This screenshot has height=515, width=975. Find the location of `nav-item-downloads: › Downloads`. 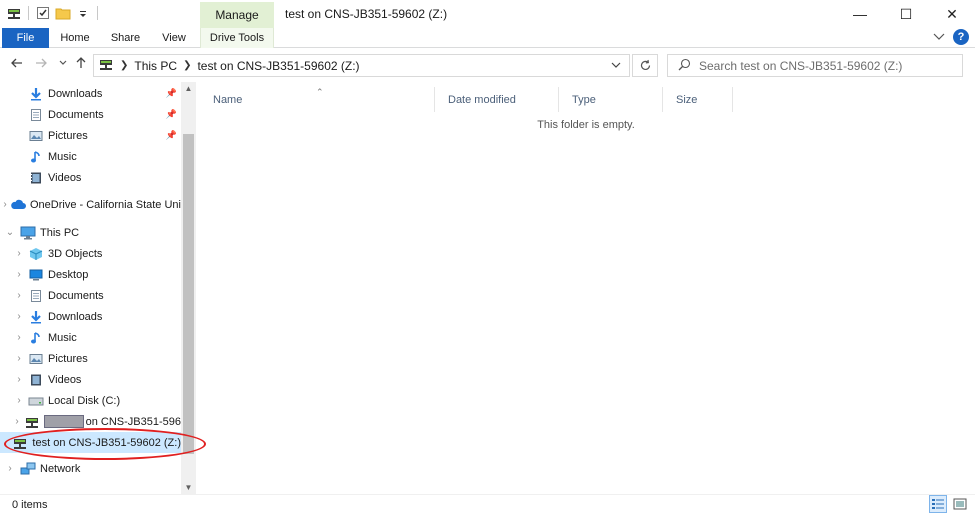

nav-item-downloads: › Downloads is located at coordinates (90, 316).